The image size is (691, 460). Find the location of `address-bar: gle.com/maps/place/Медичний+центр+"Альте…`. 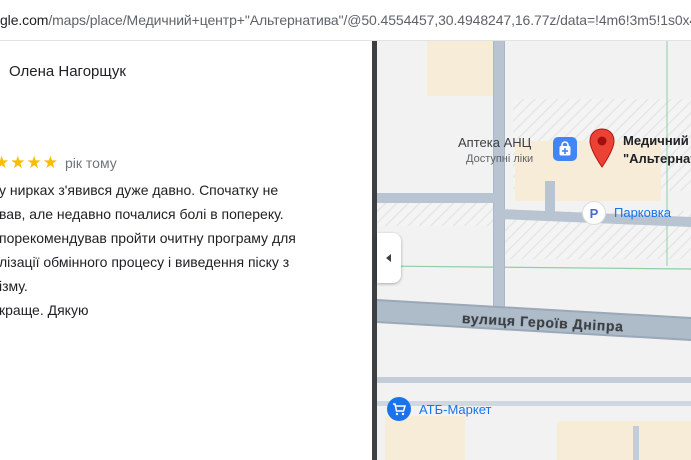

address-bar: gle.com/maps/place/Медичний+центр+"Альте… is located at coordinates (345, 20).